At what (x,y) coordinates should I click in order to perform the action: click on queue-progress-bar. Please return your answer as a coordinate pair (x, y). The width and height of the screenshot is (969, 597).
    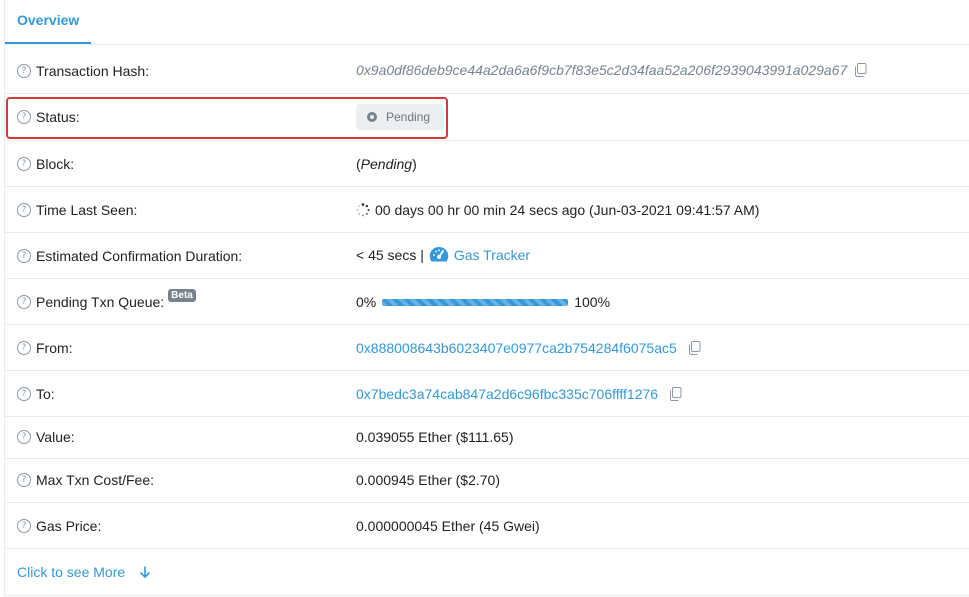
    Looking at the image, I should click on (475, 302).